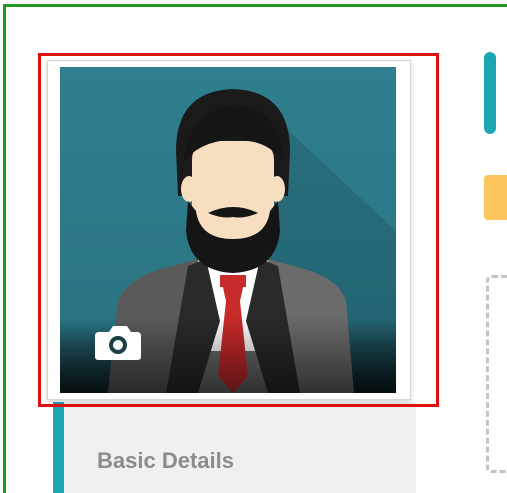 The image size is (507, 493). What do you see at coordinates (490, 93) in the screenshot?
I see `section-accent-bar` at bounding box center [490, 93].